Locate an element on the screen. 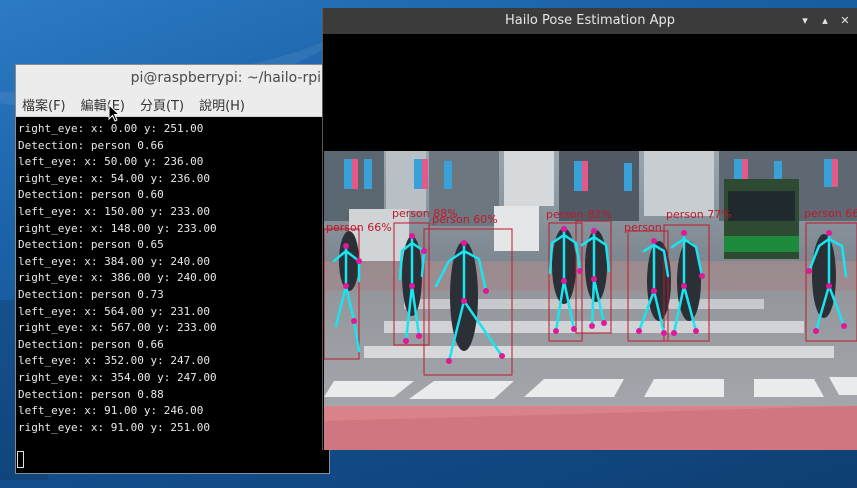  terminal-line: right_eye: x: 354.00 y: 247.00 is located at coordinates (117, 377).